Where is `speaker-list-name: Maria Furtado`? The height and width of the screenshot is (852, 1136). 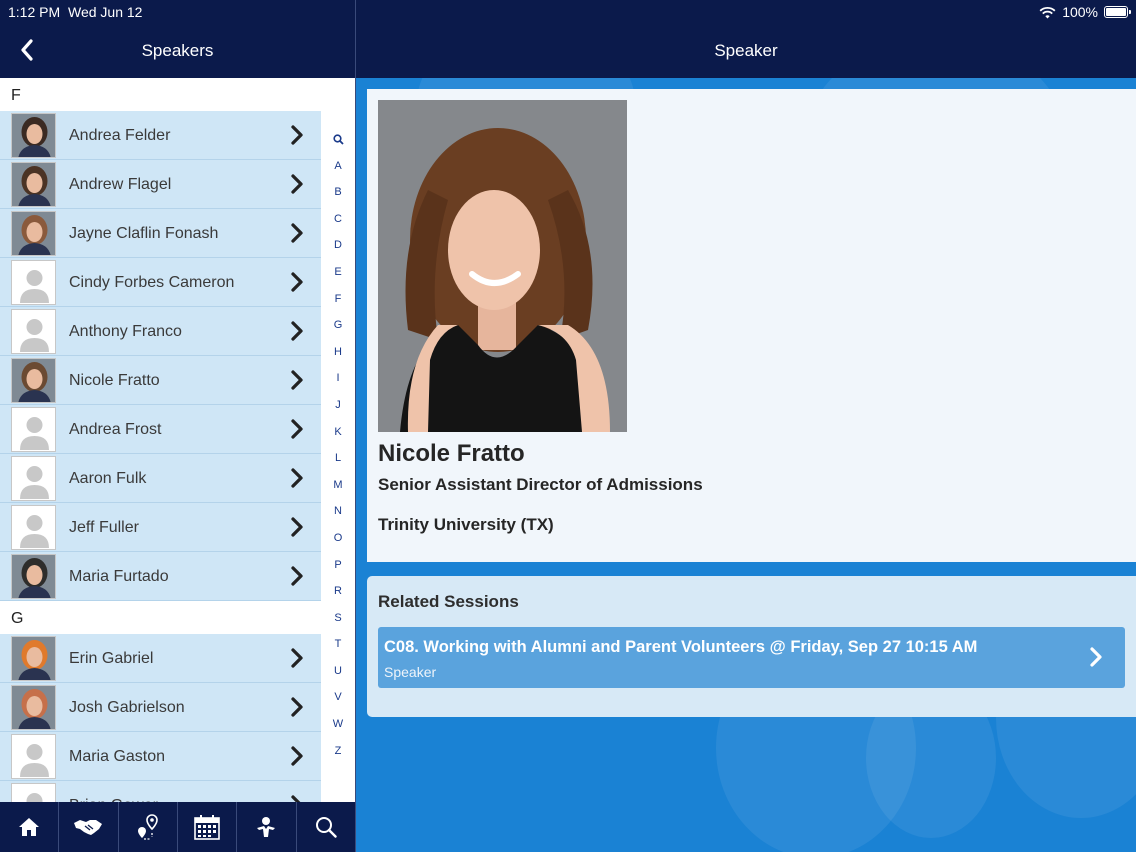
speaker-list-name: Maria Furtado is located at coordinates (119, 576).